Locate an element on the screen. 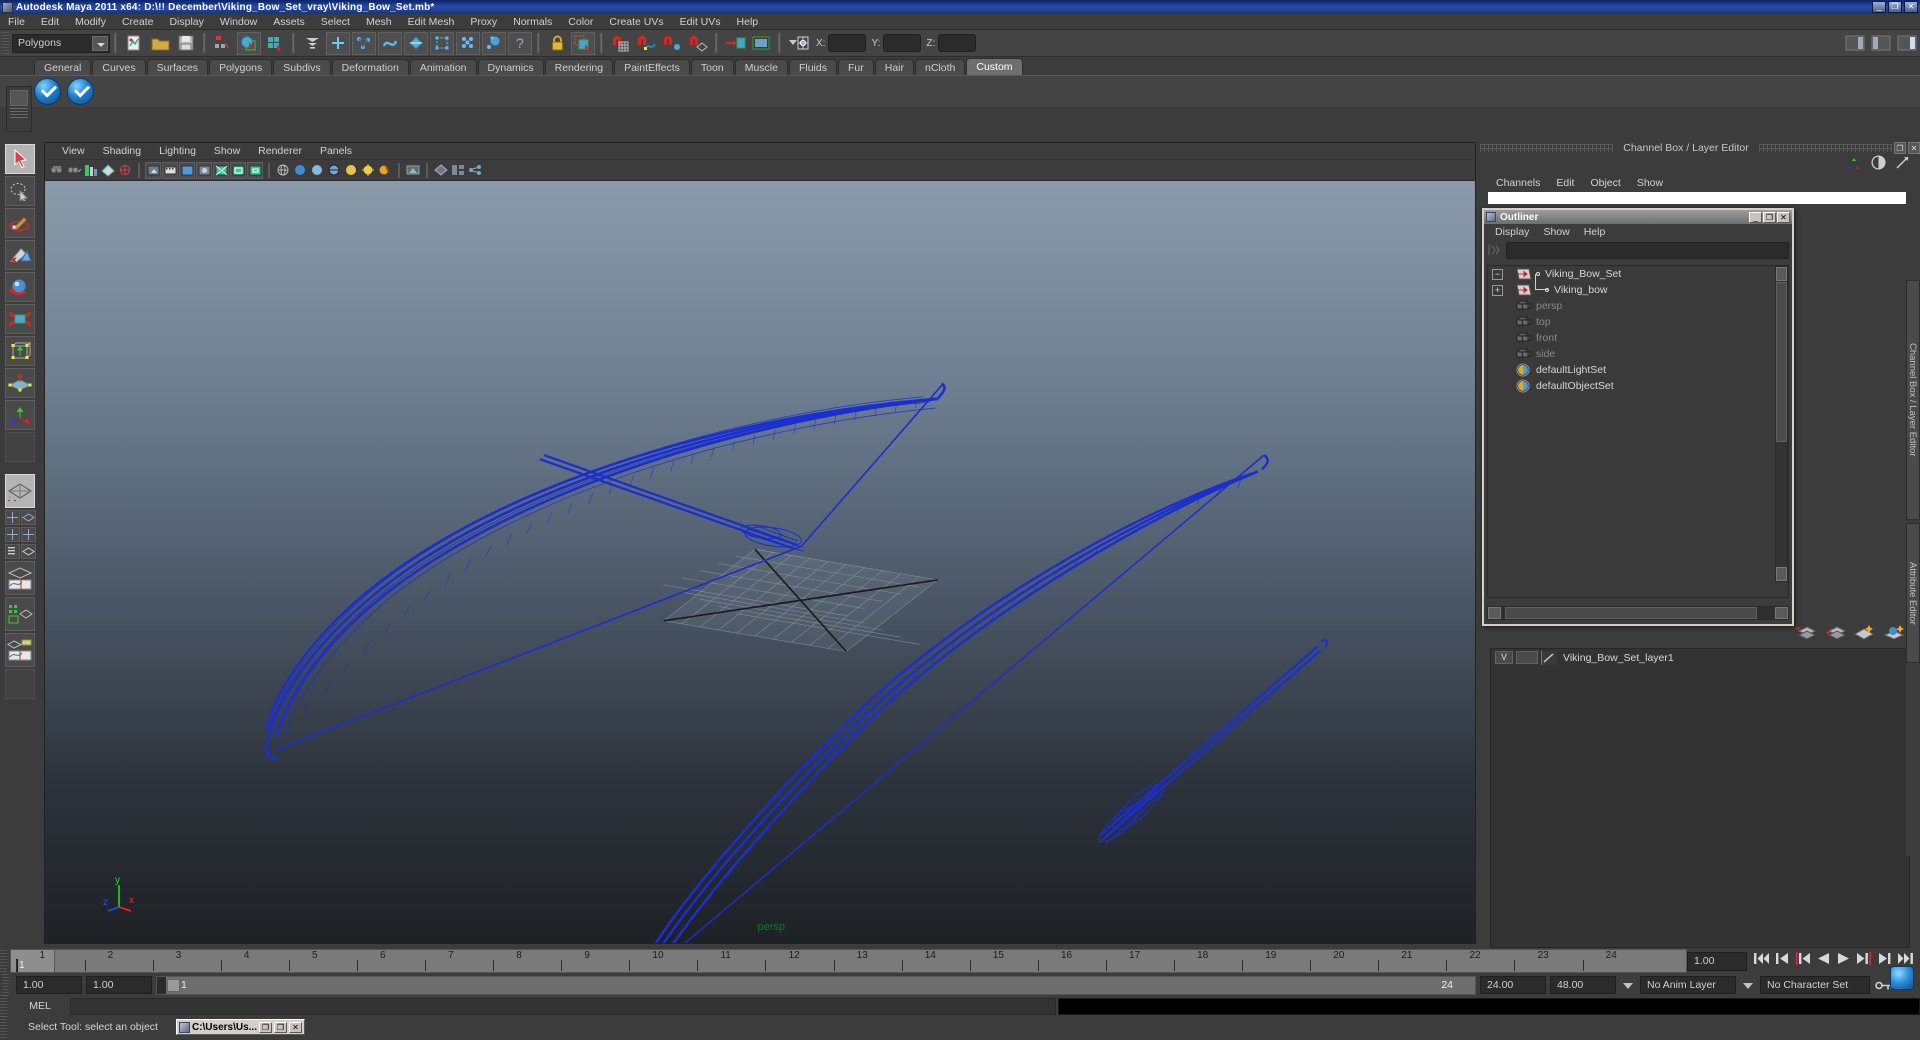  layer-name: Viking_Bow_Set_layer1 is located at coordinates (1618, 658).